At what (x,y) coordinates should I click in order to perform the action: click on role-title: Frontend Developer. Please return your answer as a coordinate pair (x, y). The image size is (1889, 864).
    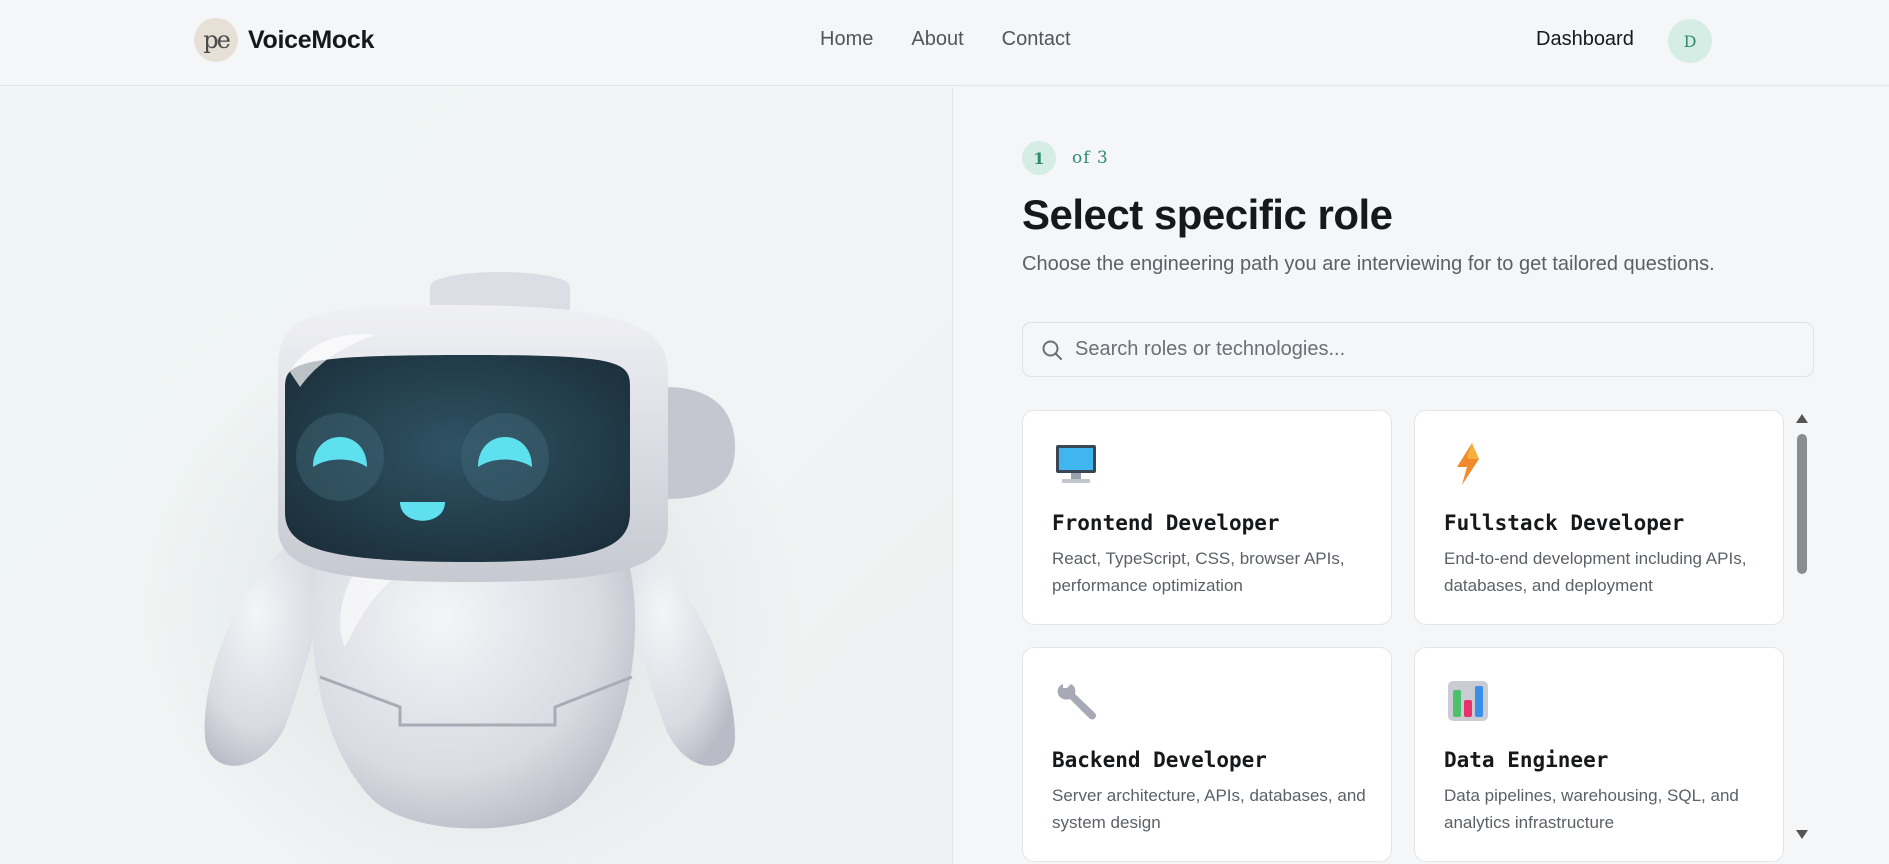
    Looking at the image, I should click on (1166, 523).